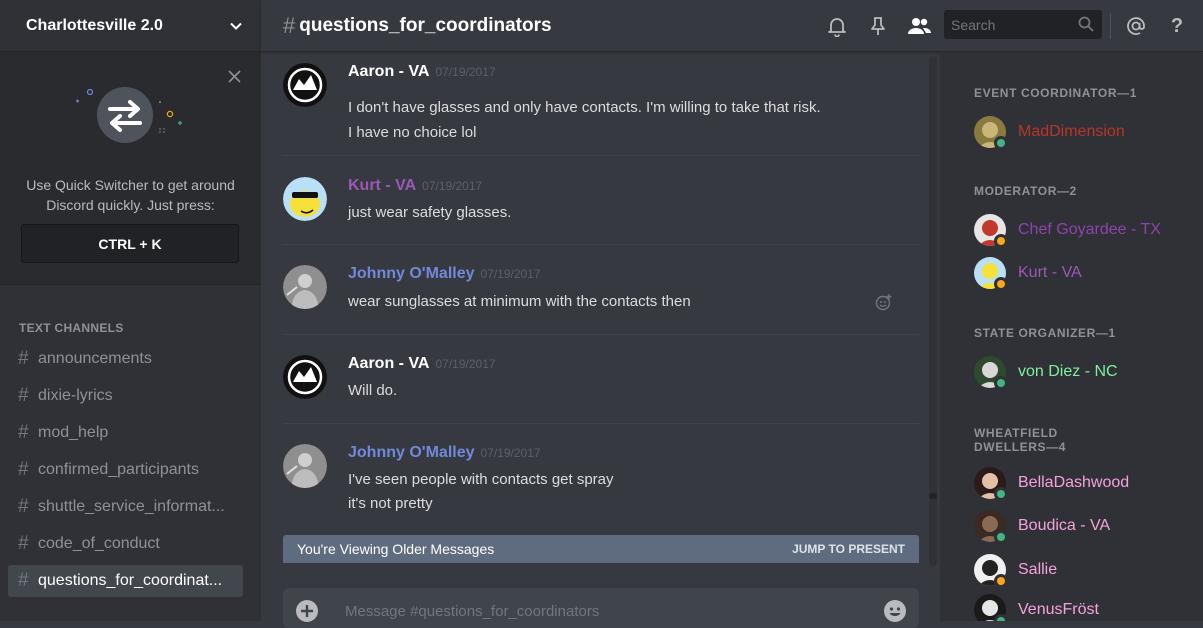  What do you see at coordinates (125, 396) in the screenshot?
I see `channel-item: # dixie-lyrics` at bounding box center [125, 396].